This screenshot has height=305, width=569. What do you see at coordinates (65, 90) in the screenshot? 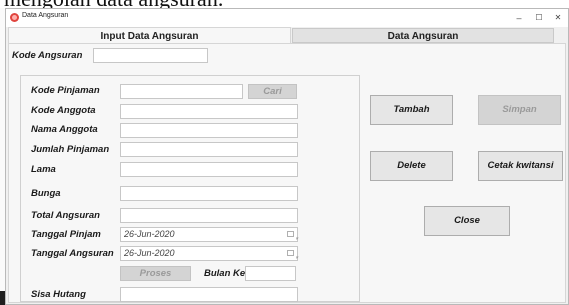
I see `kode-pinjaman-label: Kode Pinjaman` at bounding box center [65, 90].